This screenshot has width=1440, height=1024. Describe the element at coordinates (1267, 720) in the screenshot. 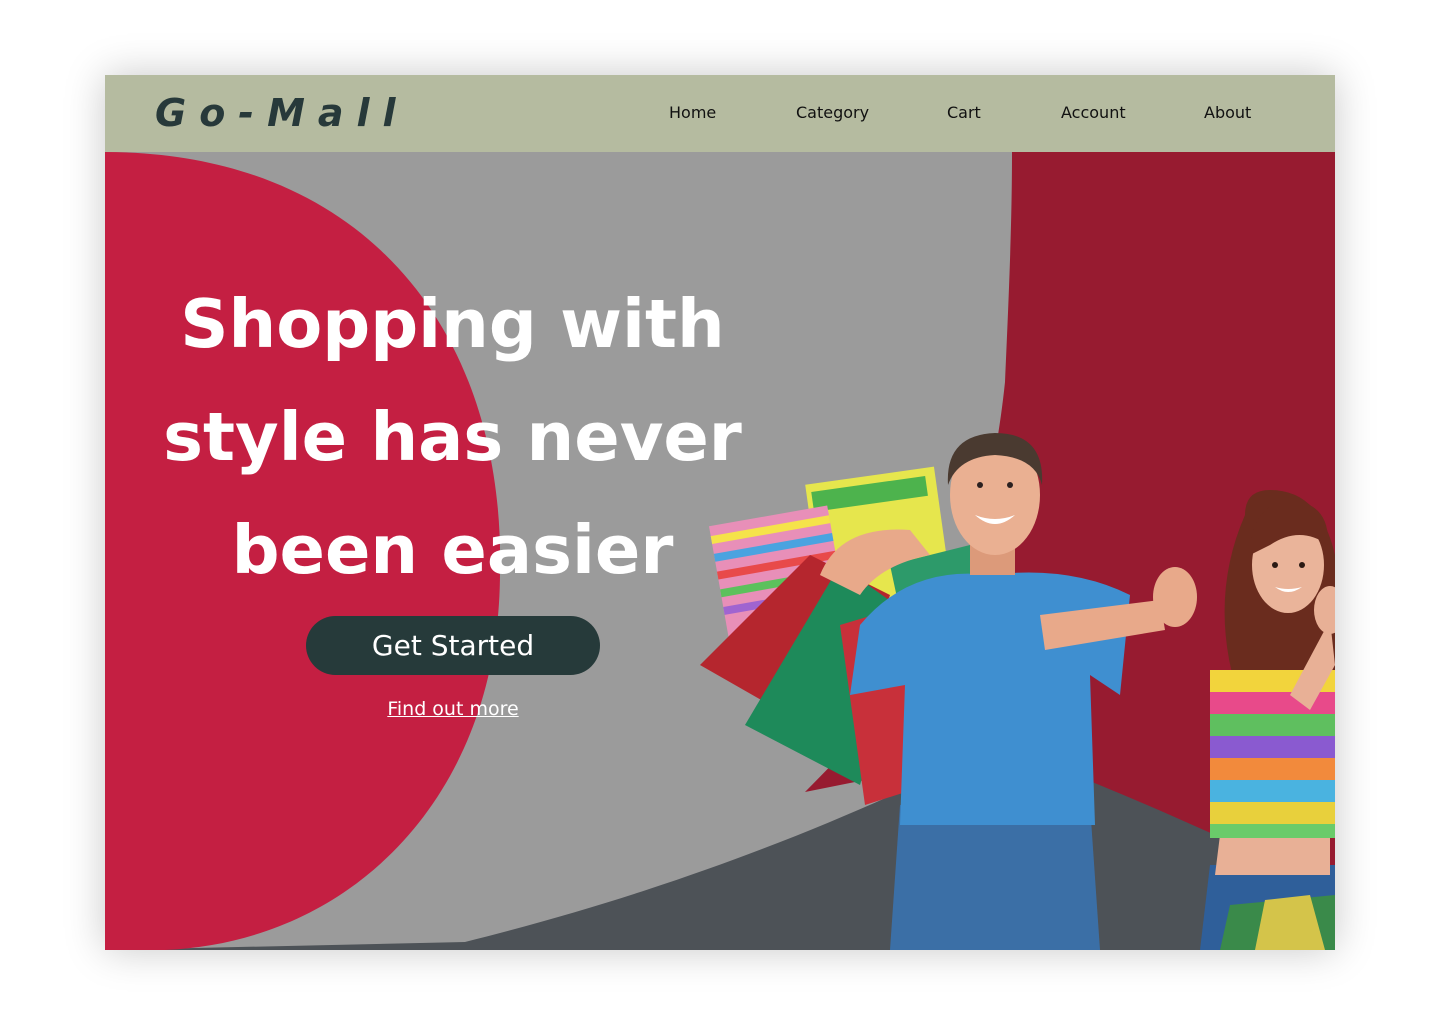

I see `woman-figure` at that location.